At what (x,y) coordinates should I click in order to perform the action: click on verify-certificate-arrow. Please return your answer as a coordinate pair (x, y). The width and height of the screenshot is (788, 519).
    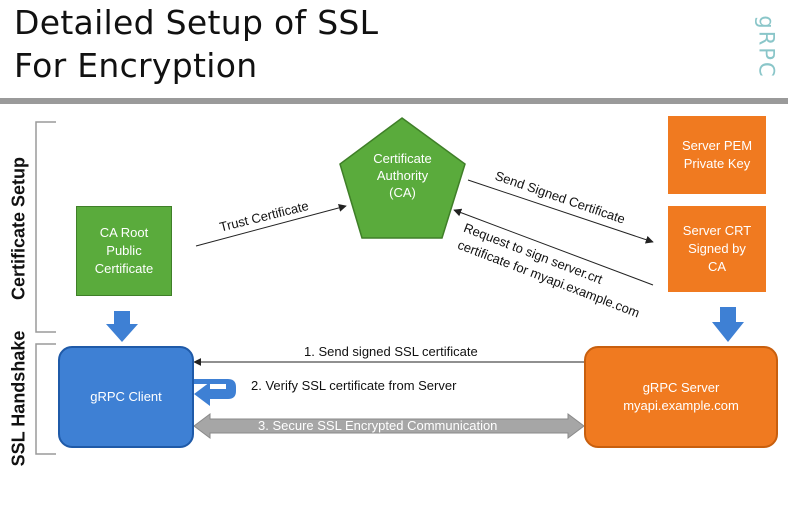
    Looking at the image, I should click on (215, 392).